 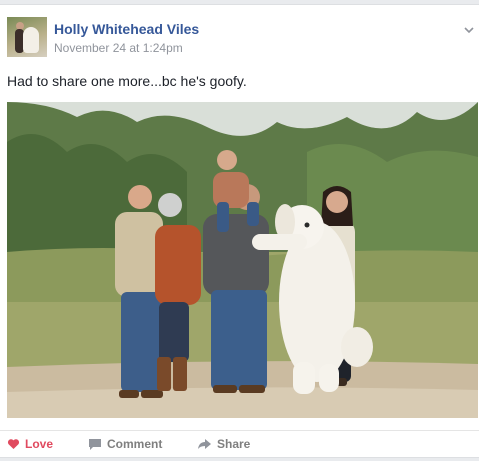 What do you see at coordinates (234, 444) in the screenshot?
I see `share-label: Share` at bounding box center [234, 444].